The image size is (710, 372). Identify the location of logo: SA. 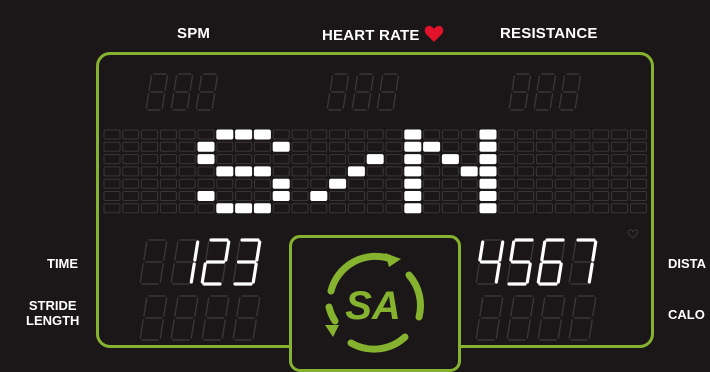
(374, 302).